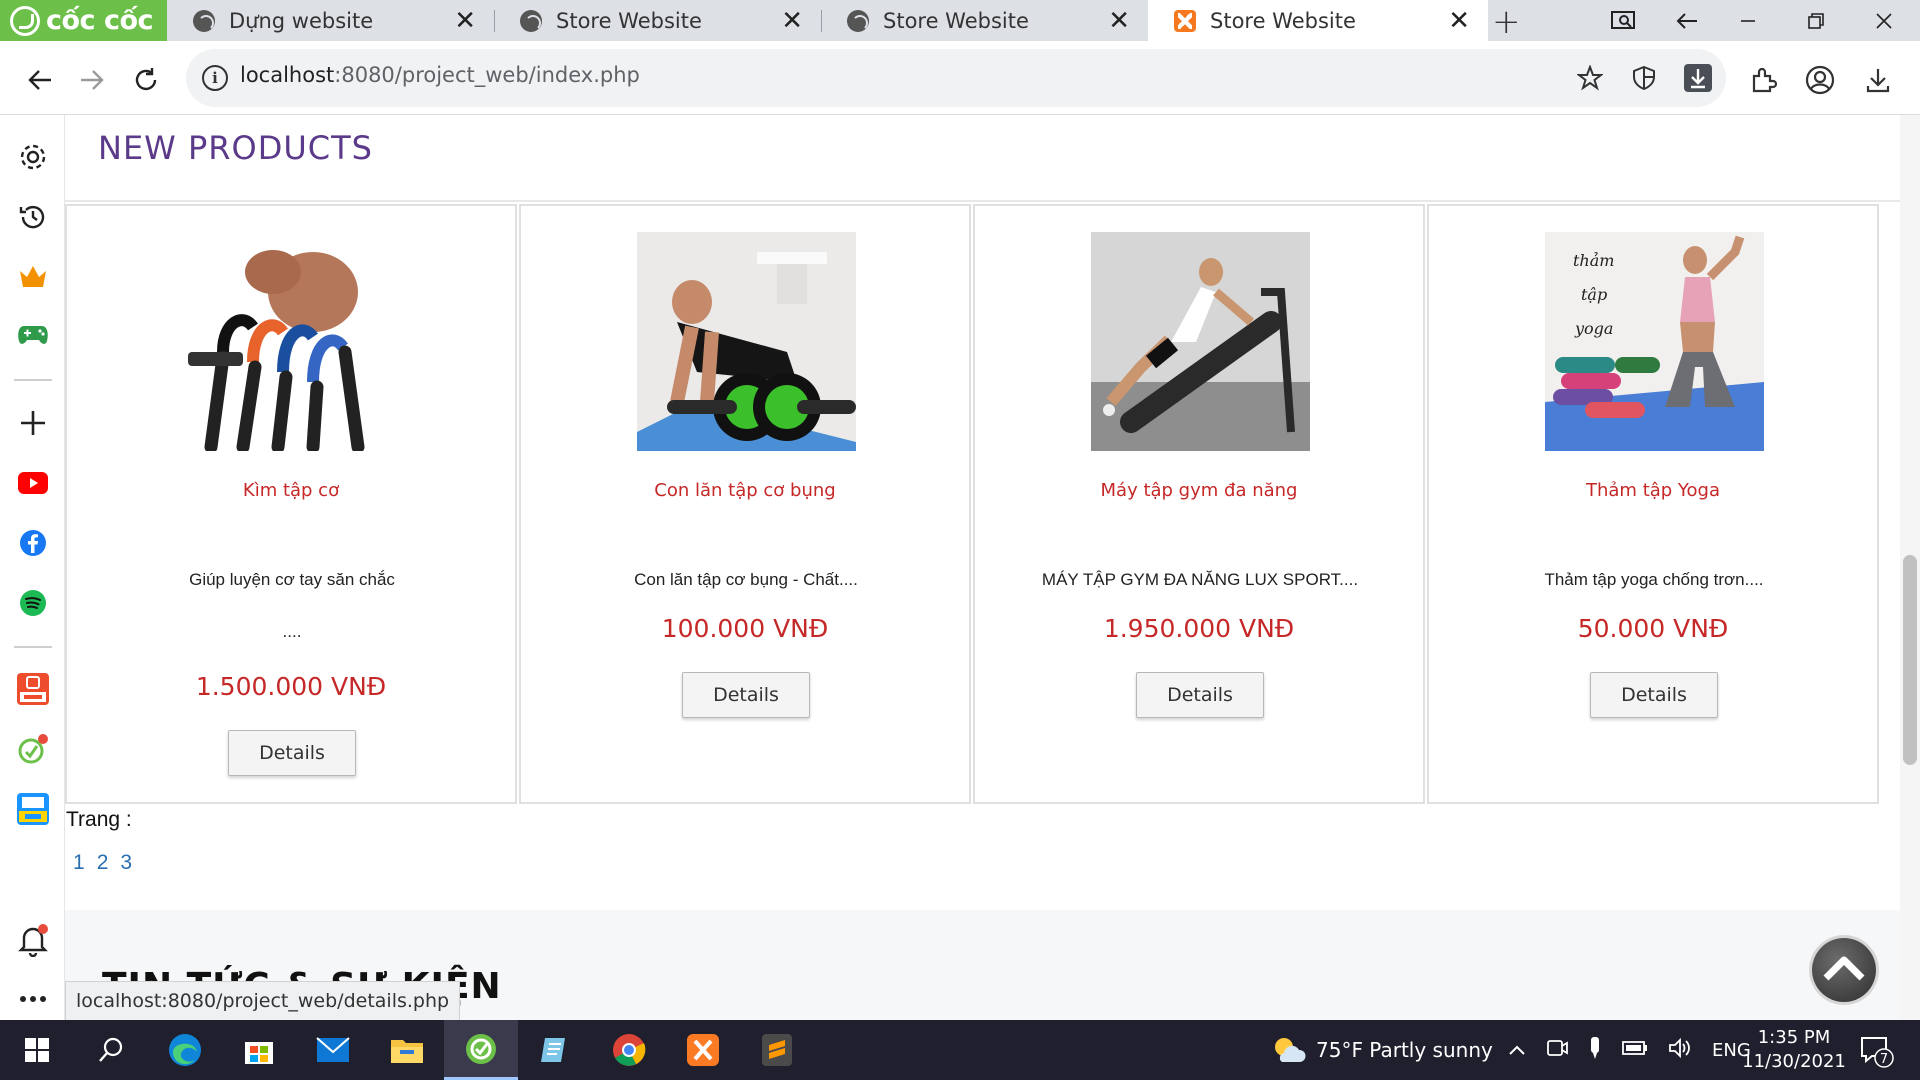 Image resolution: width=1920 pixels, height=1080 pixels. Describe the element at coordinates (33, 483) in the screenshot. I see `youtube-icon` at that location.